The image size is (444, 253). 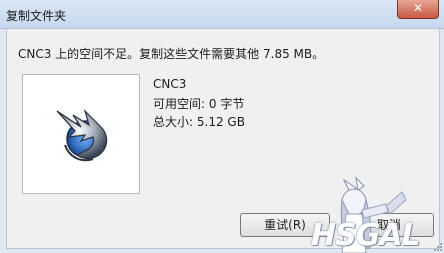 I want to click on close-icon: ✕, so click(x=418, y=8).